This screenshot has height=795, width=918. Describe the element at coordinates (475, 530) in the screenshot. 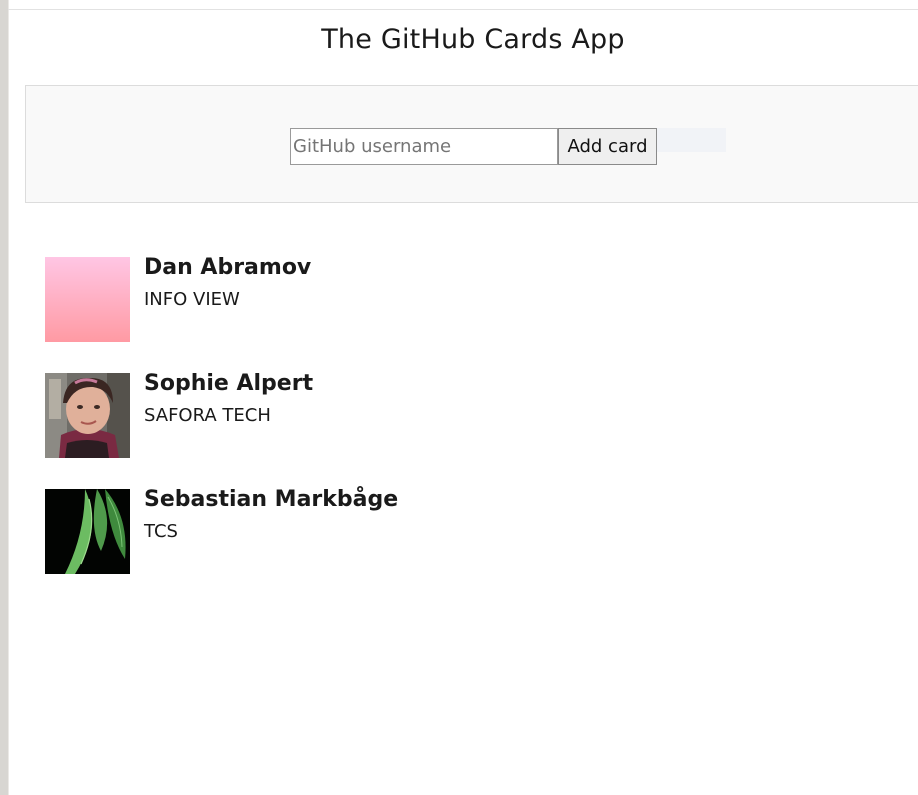

I see `user-card: Sebastian Markbåge TCS` at that location.